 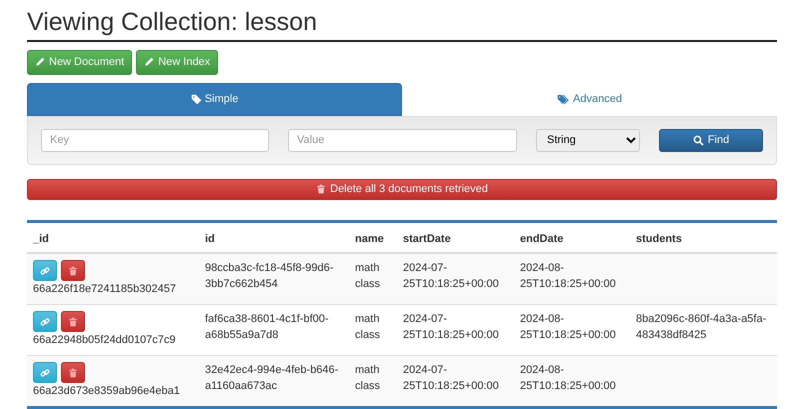 I want to click on tag-icon, so click(x=196, y=99).